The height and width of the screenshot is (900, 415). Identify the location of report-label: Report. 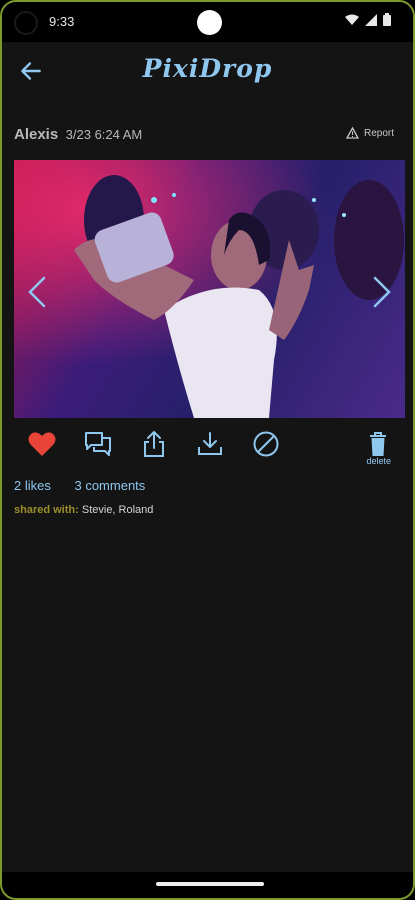
(378, 133).